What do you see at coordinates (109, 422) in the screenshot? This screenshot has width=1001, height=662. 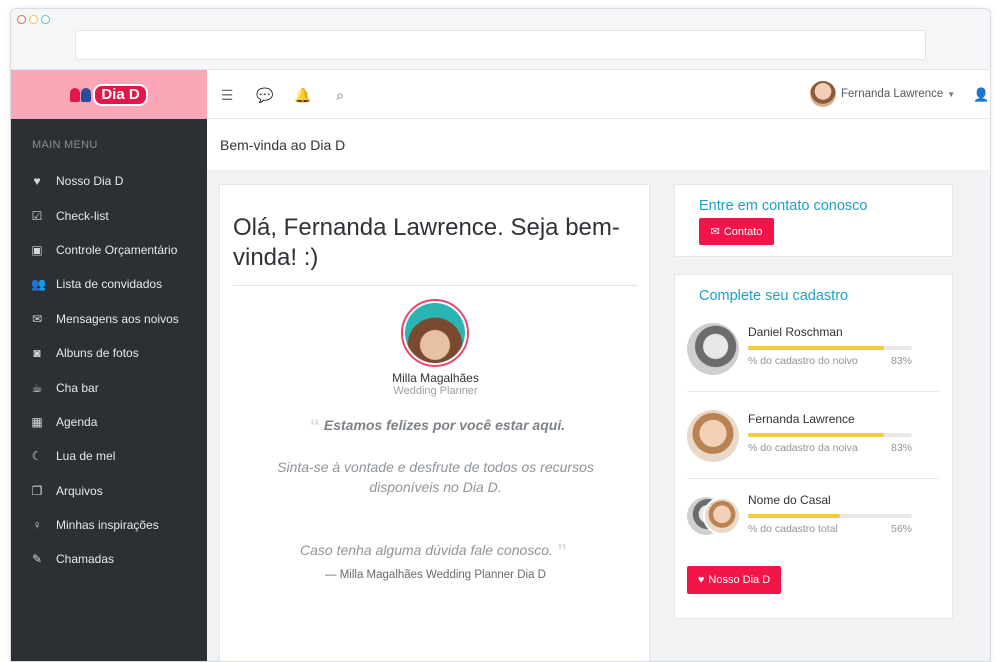 I see `sidebar-item-agenda: ▦ Agenda` at bounding box center [109, 422].